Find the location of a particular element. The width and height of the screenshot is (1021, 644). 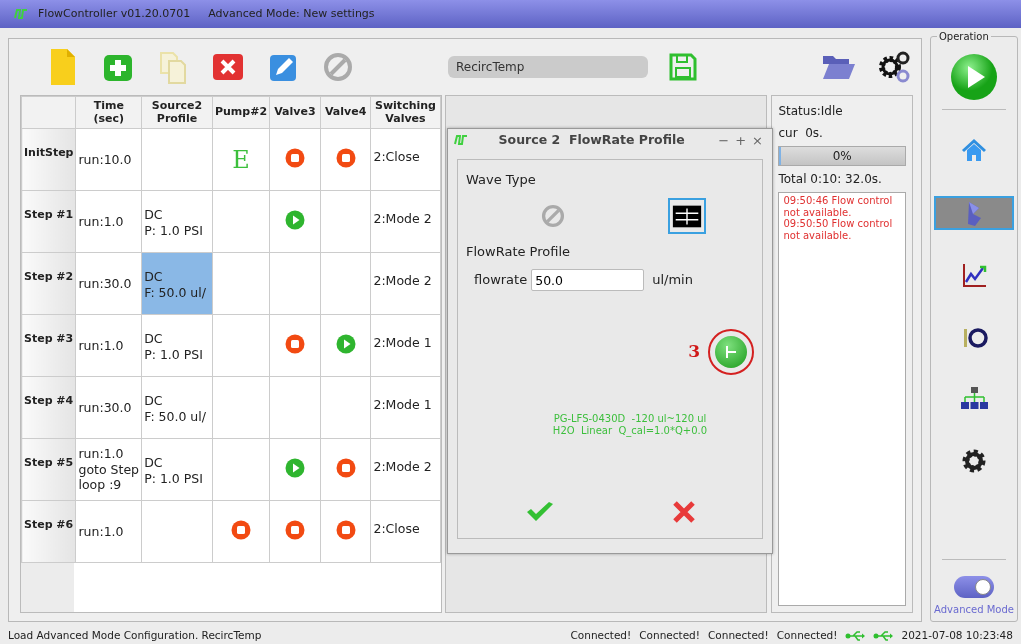

unit-label: ul/min is located at coordinates (672, 280).